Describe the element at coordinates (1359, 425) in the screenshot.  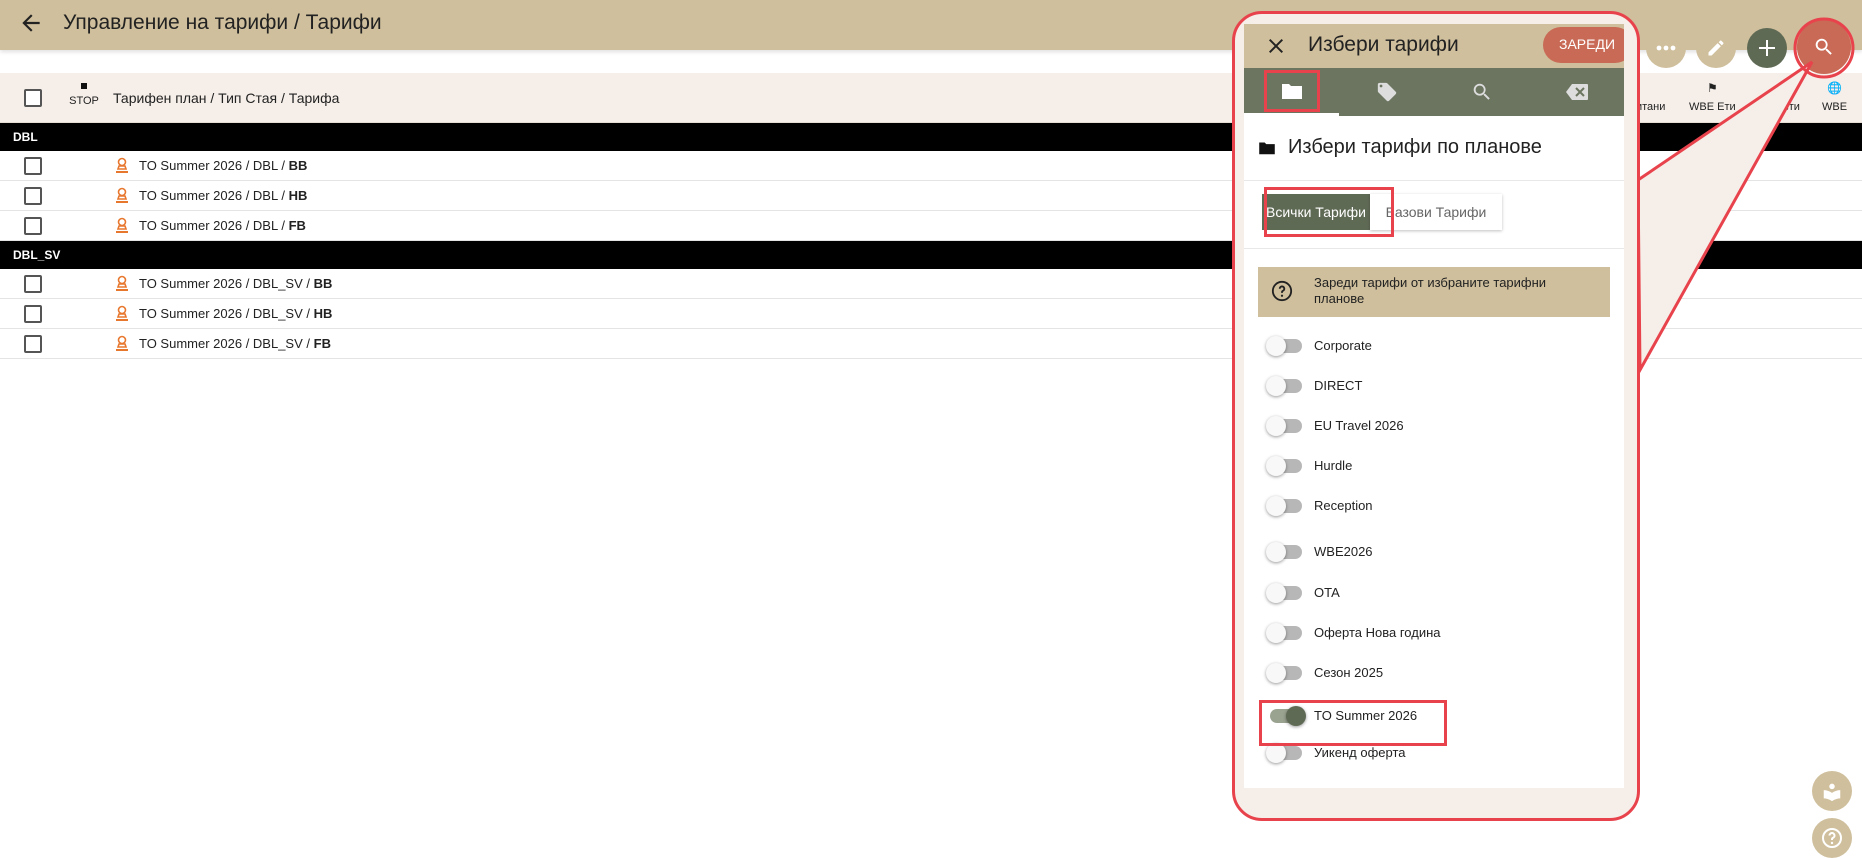
I see `plan-toggle-label: EU Travel 2026` at that location.